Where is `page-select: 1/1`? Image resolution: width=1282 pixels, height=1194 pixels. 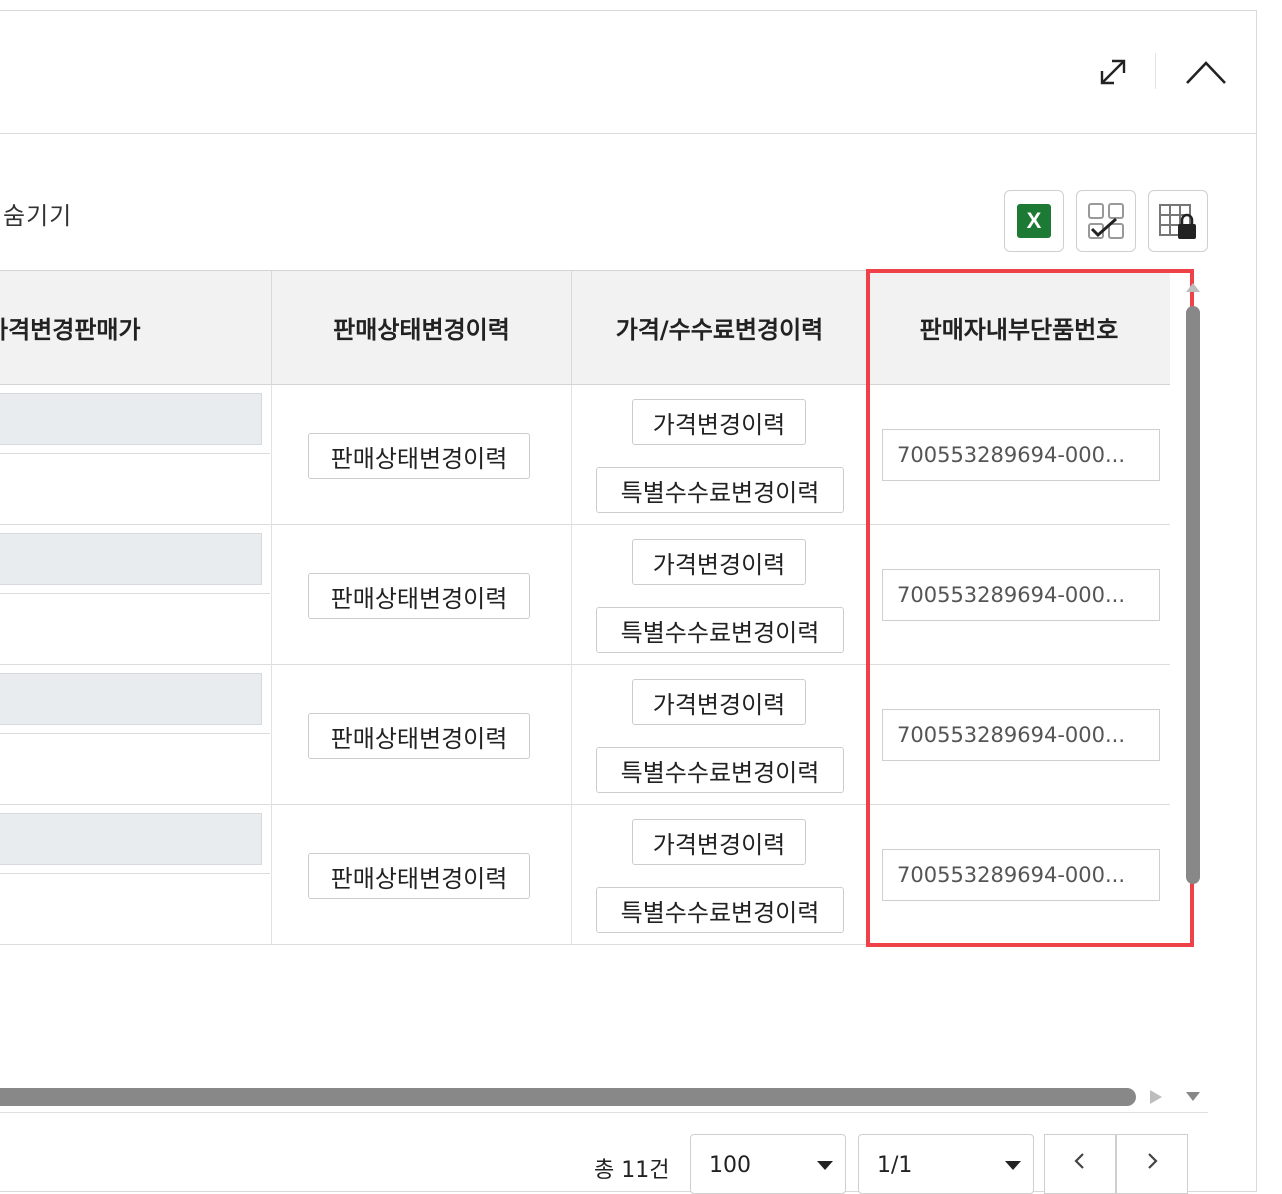
page-select: 1/1 is located at coordinates (946, 1164).